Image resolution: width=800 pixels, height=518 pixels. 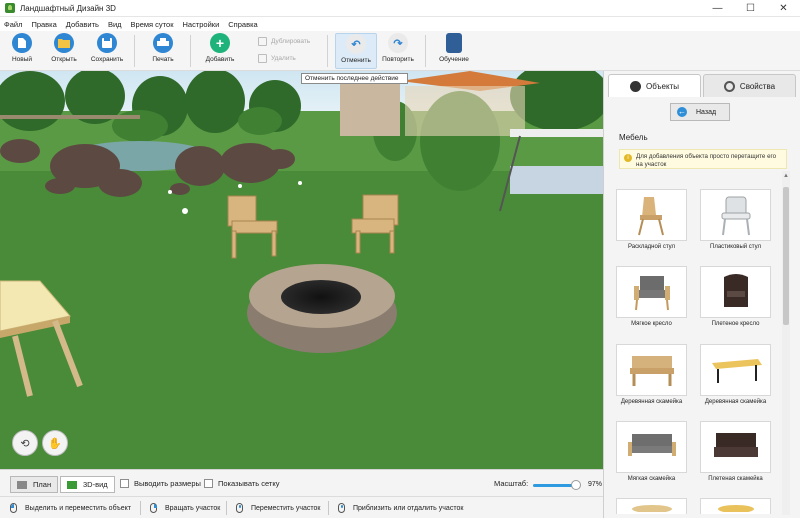 I want to click on status-move-area: Переместить участок, so click(x=278, y=508).